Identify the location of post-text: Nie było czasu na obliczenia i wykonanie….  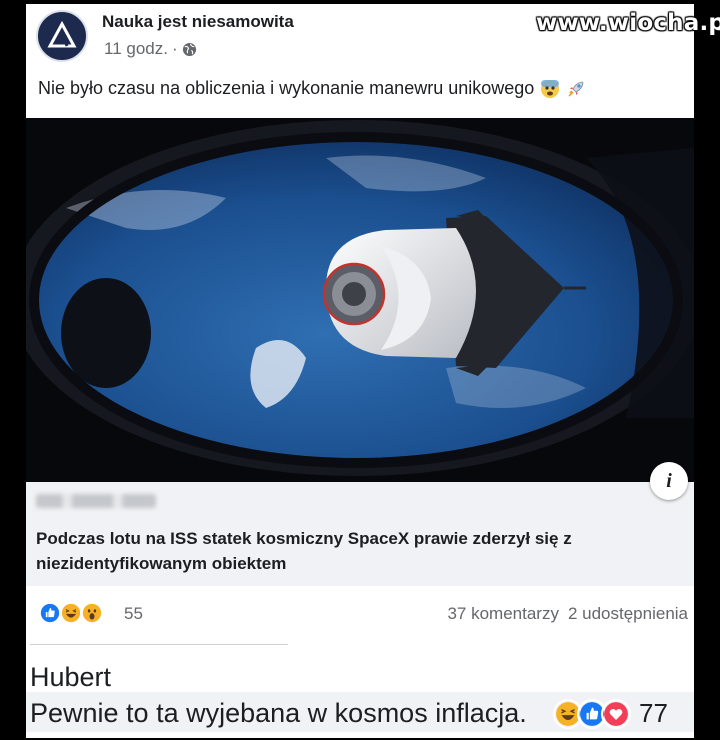
(312, 88).